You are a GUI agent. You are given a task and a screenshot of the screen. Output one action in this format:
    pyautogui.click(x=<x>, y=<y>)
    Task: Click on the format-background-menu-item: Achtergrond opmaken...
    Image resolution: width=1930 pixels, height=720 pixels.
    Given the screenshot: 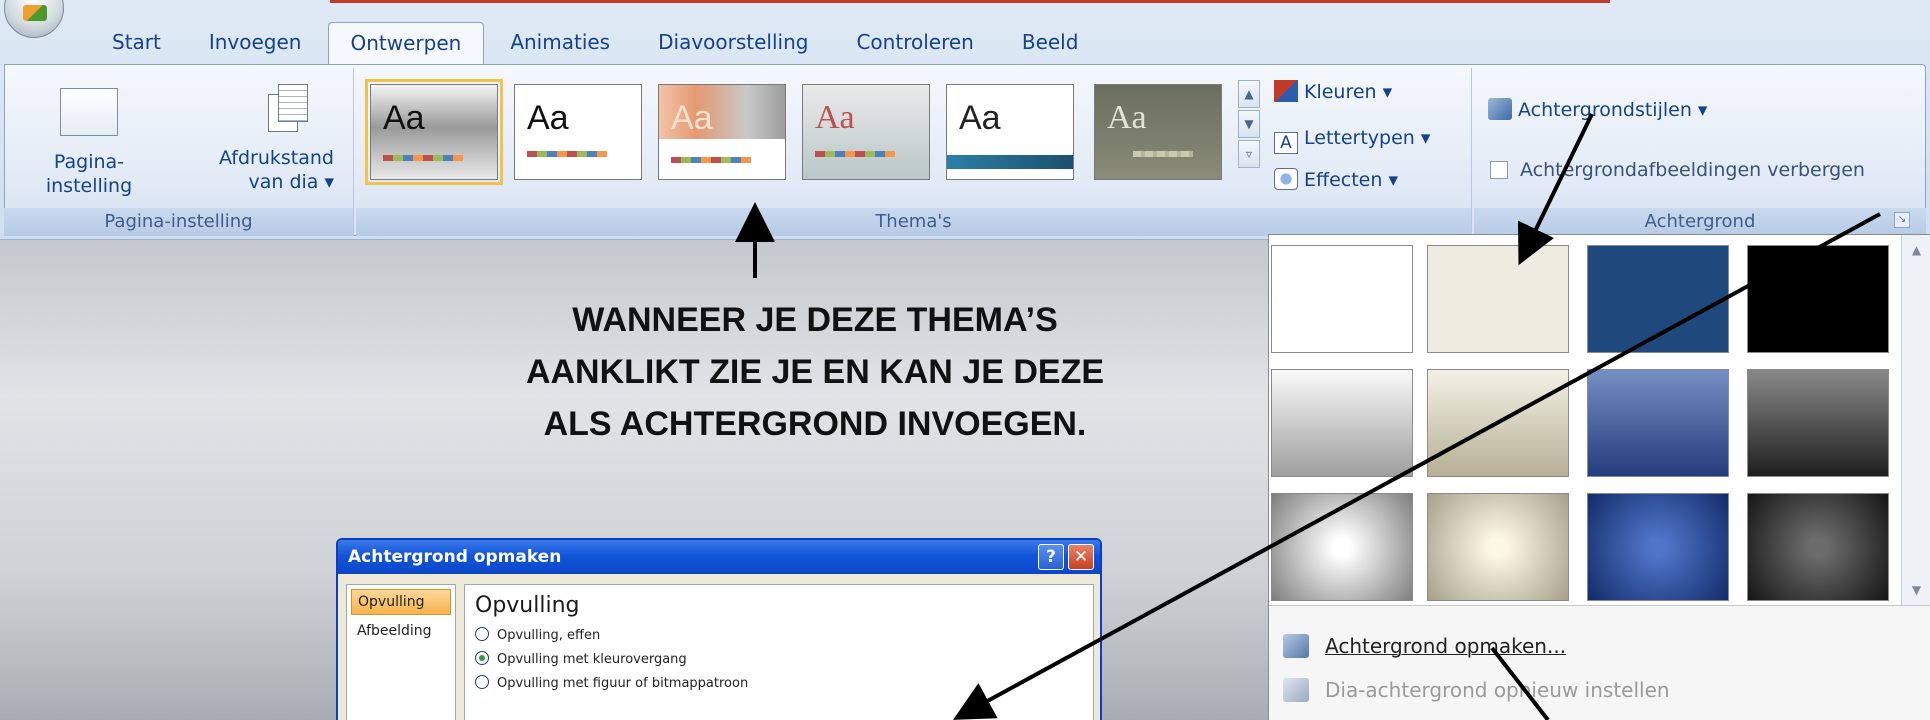 What is the action you would take?
    pyautogui.click(x=1599, y=646)
    